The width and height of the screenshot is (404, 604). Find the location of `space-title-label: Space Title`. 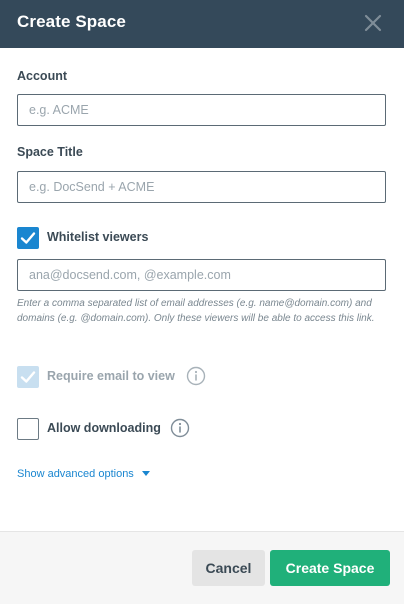

space-title-label: Space Title is located at coordinates (50, 152).